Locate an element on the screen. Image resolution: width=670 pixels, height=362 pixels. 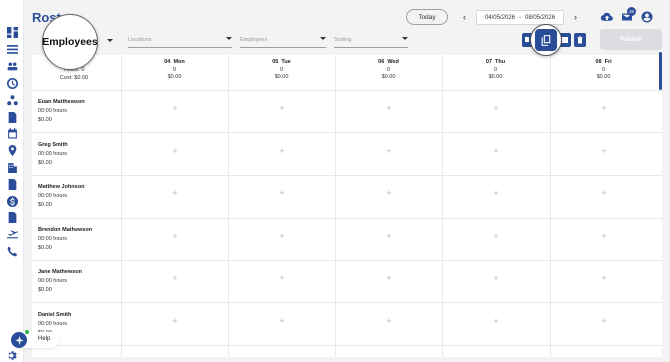
employee-row-header: Greg Smith 00:00 hours $0.00 is located at coordinates (53, 154).